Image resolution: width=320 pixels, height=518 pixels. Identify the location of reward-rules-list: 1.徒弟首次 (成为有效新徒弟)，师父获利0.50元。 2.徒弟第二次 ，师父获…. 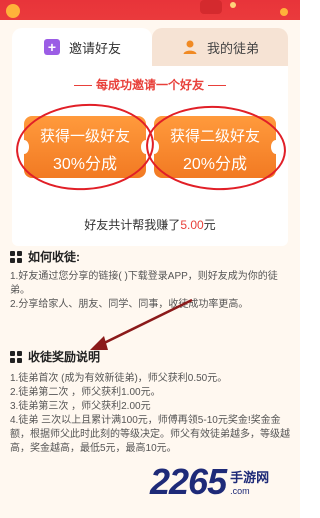
(152, 414).